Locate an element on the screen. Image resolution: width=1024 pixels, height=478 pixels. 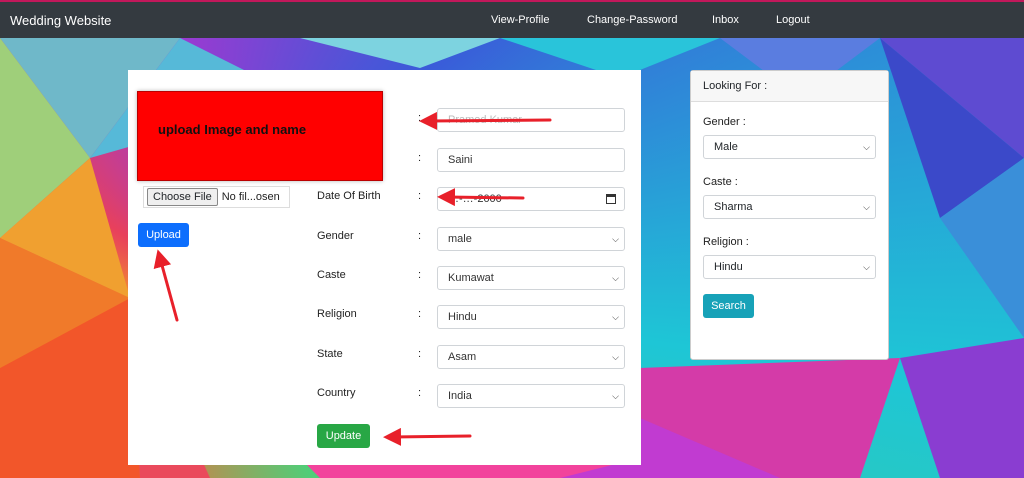
search-caste-value: Sharma is located at coordinates (733, 207).